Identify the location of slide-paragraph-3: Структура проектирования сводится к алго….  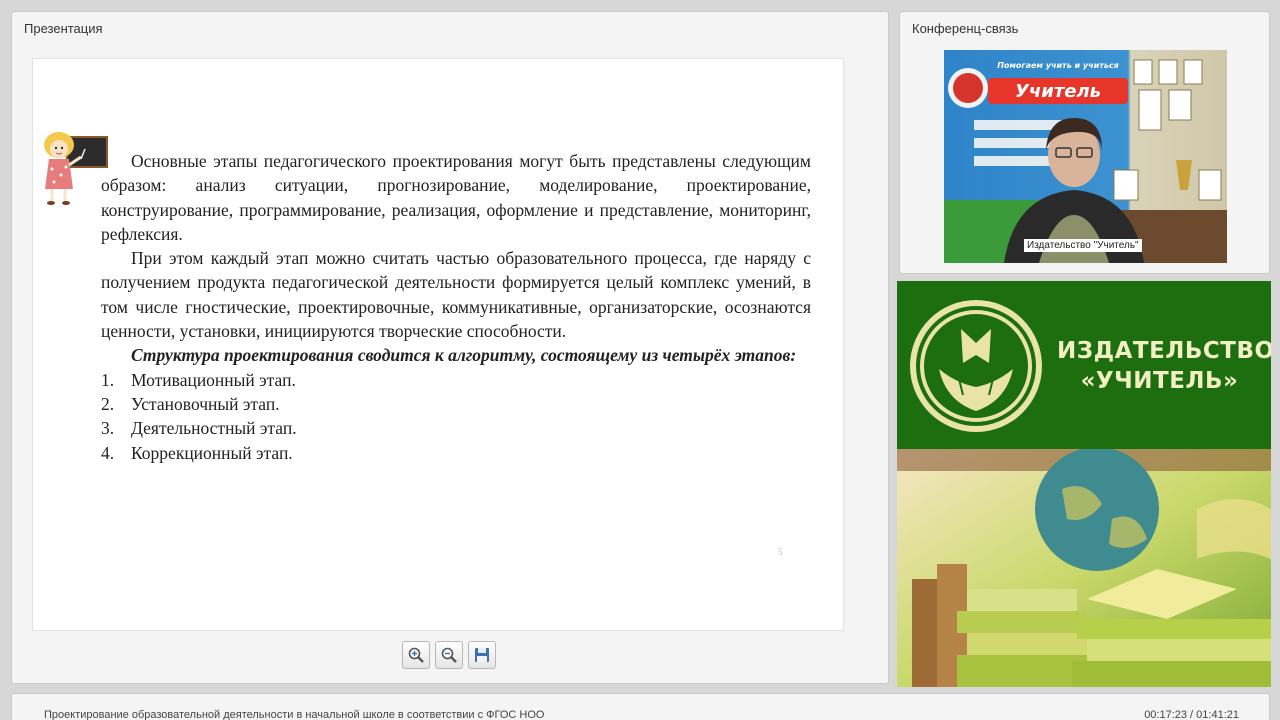
(464, 355).